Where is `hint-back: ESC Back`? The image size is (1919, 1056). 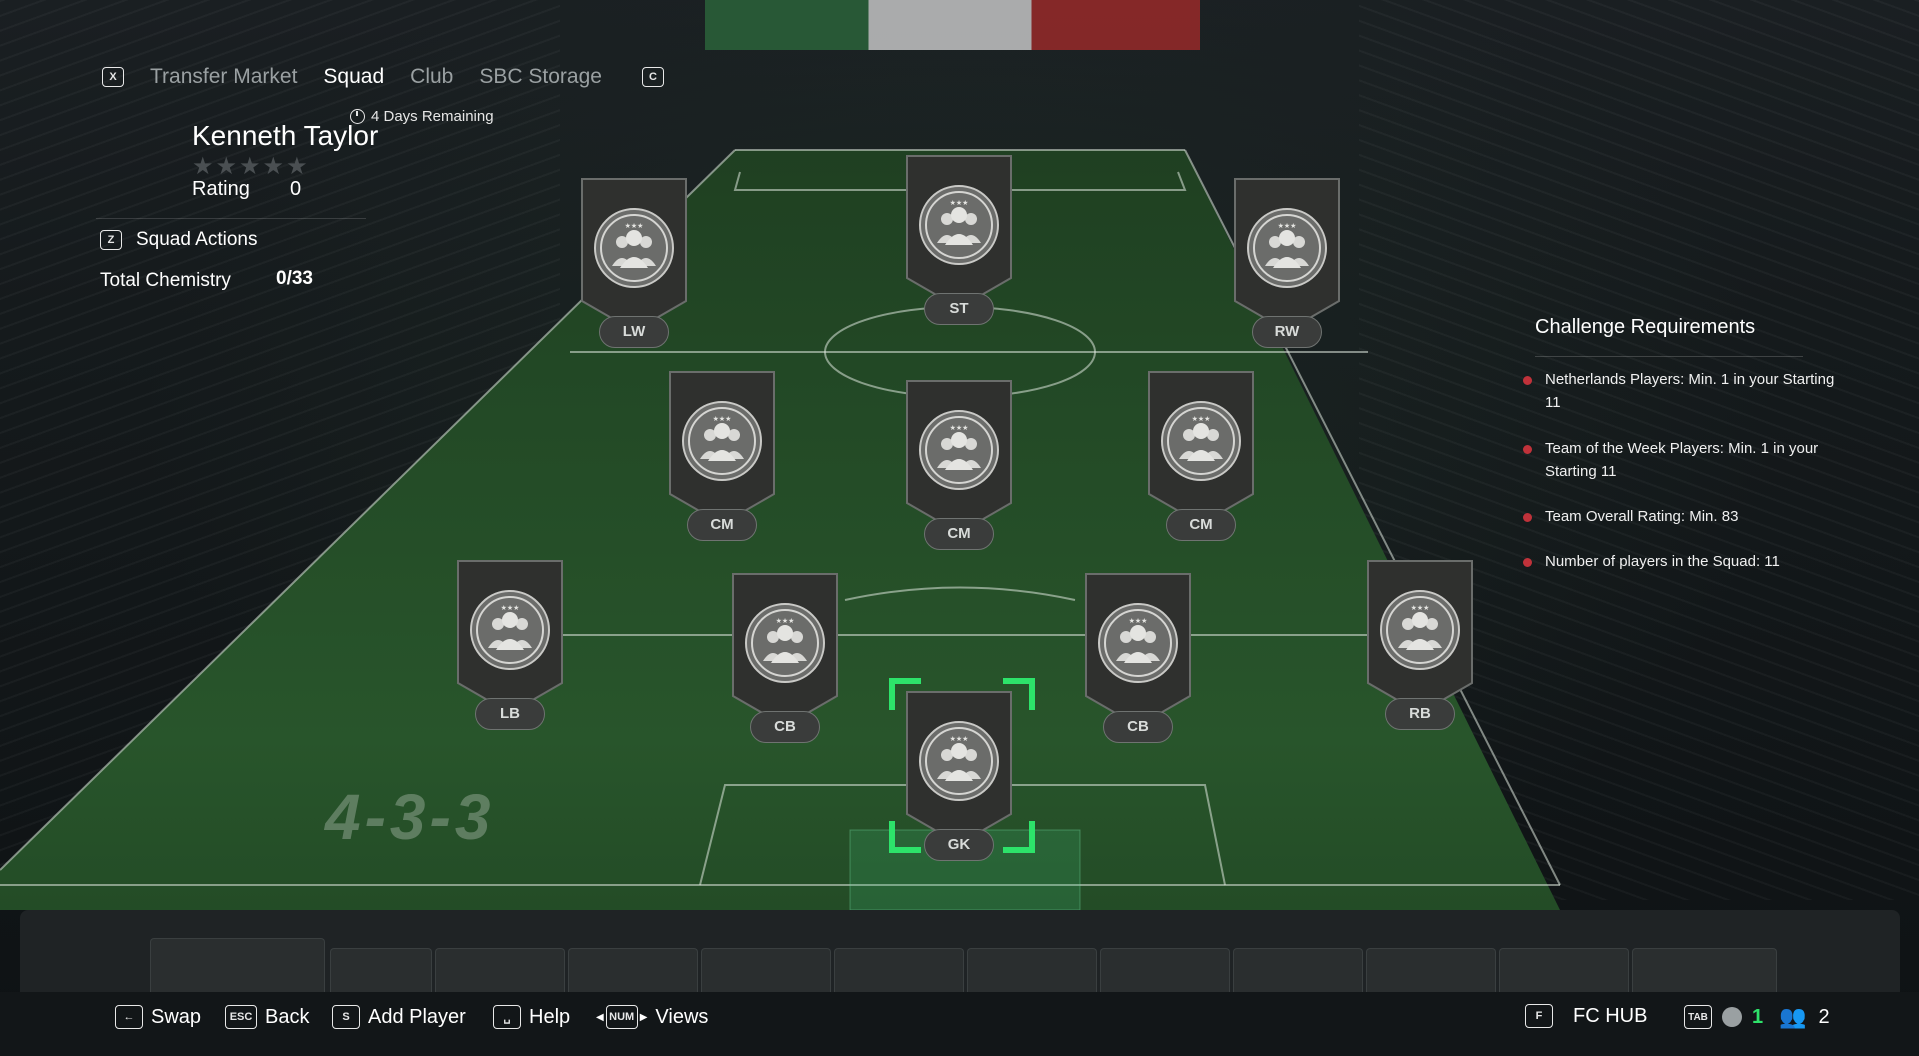
hint-back: ESC Back is located at coordinates (267, 1017).